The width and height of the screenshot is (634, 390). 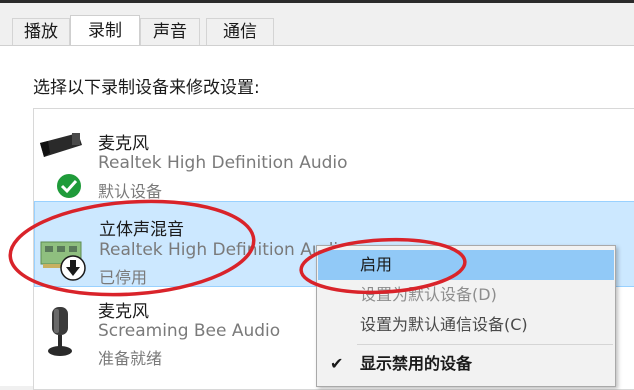 What do you see at coordinates (60, 331) in the screenshot?
I see `microphone-icon` at bounding box center [60, 331].